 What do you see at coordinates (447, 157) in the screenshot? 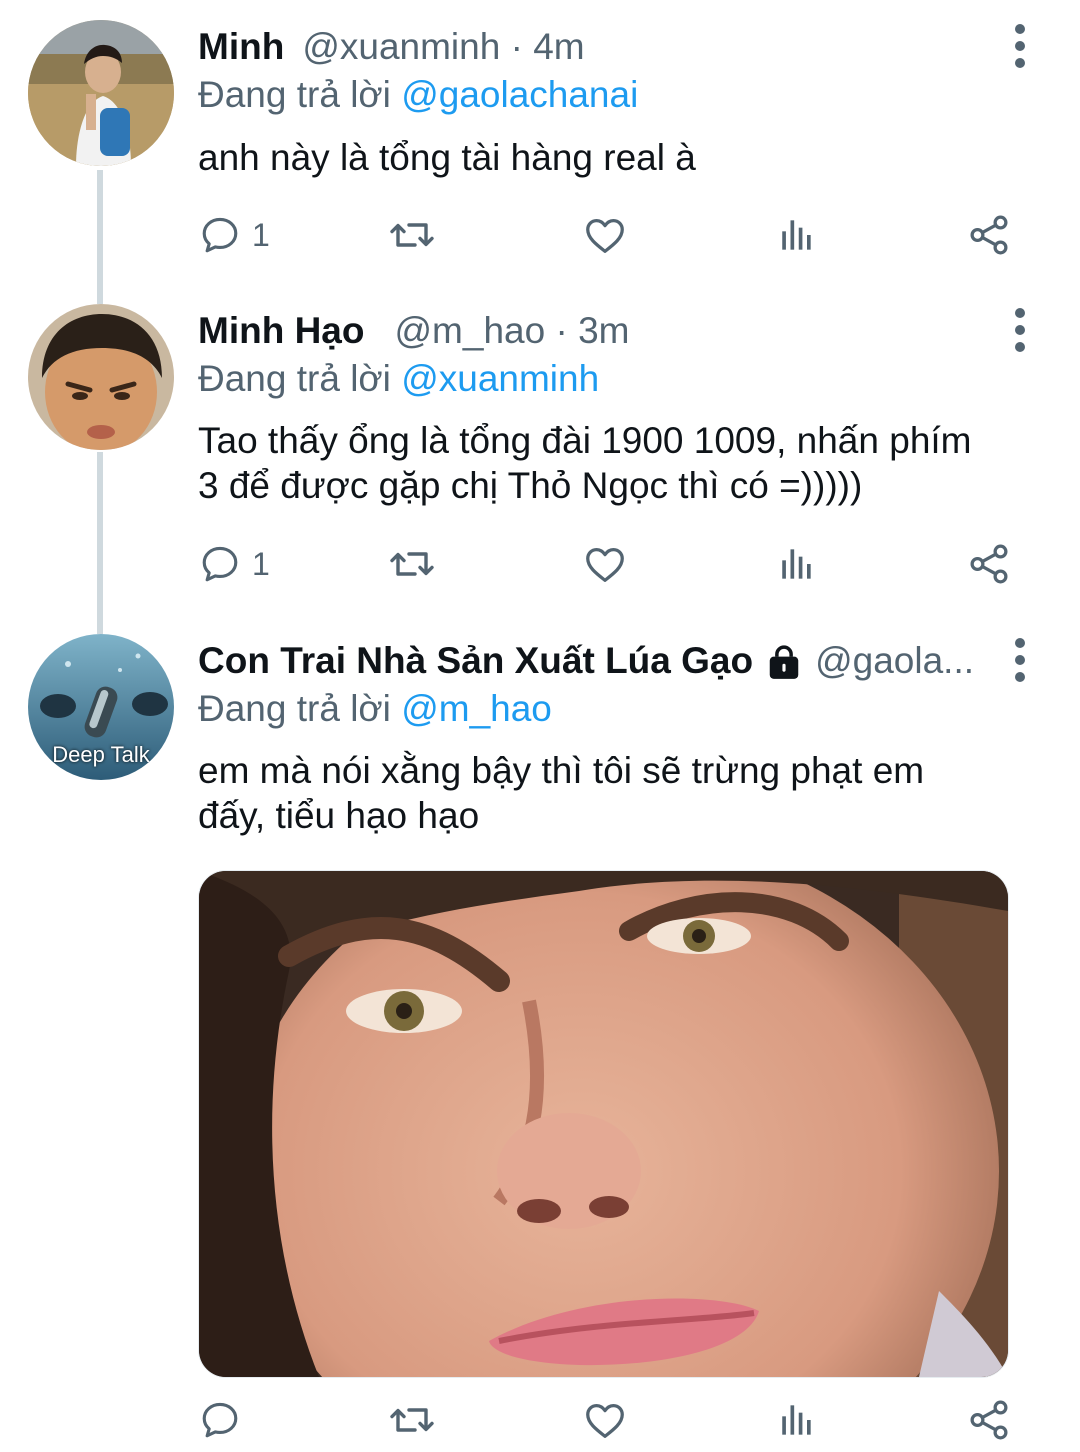
I see `tweet-text-line: anh này là tổng tài hàng real à` at bounding box center [447, 157].